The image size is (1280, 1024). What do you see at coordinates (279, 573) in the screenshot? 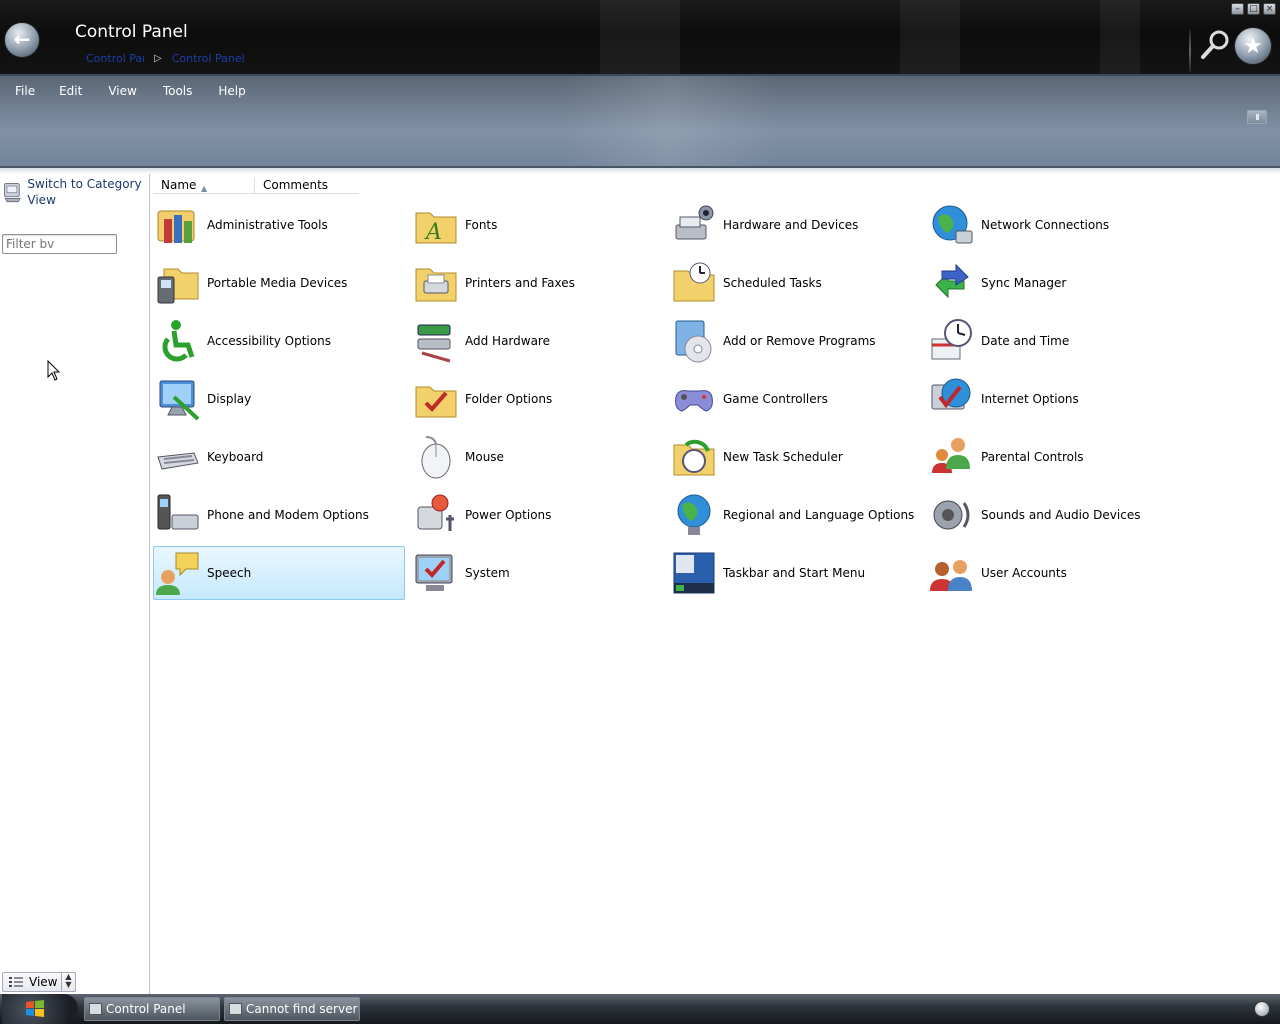
I see `control-panel-item: Speech` at bounding box center [279, 573].